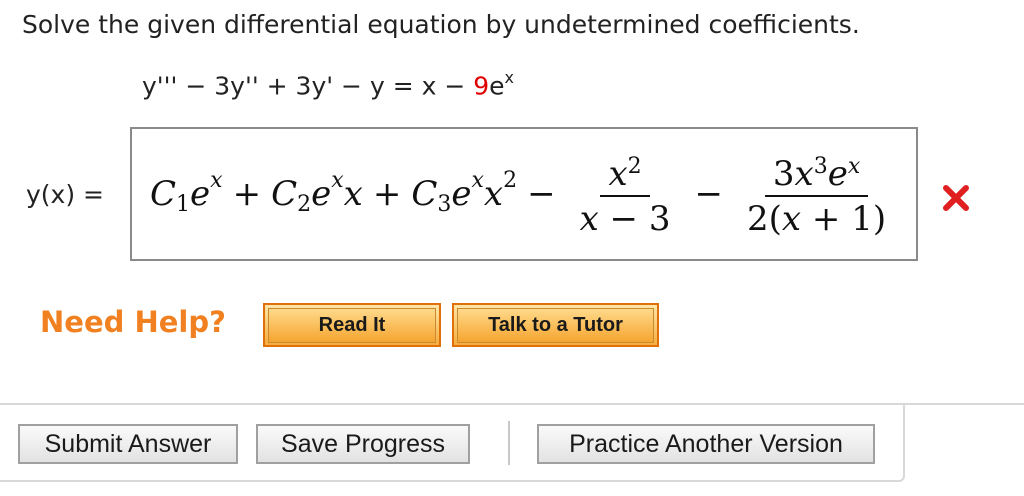 This screenshot has width=1024, height=496. I want to click on equation-exp-power: x, so click(509, 77).